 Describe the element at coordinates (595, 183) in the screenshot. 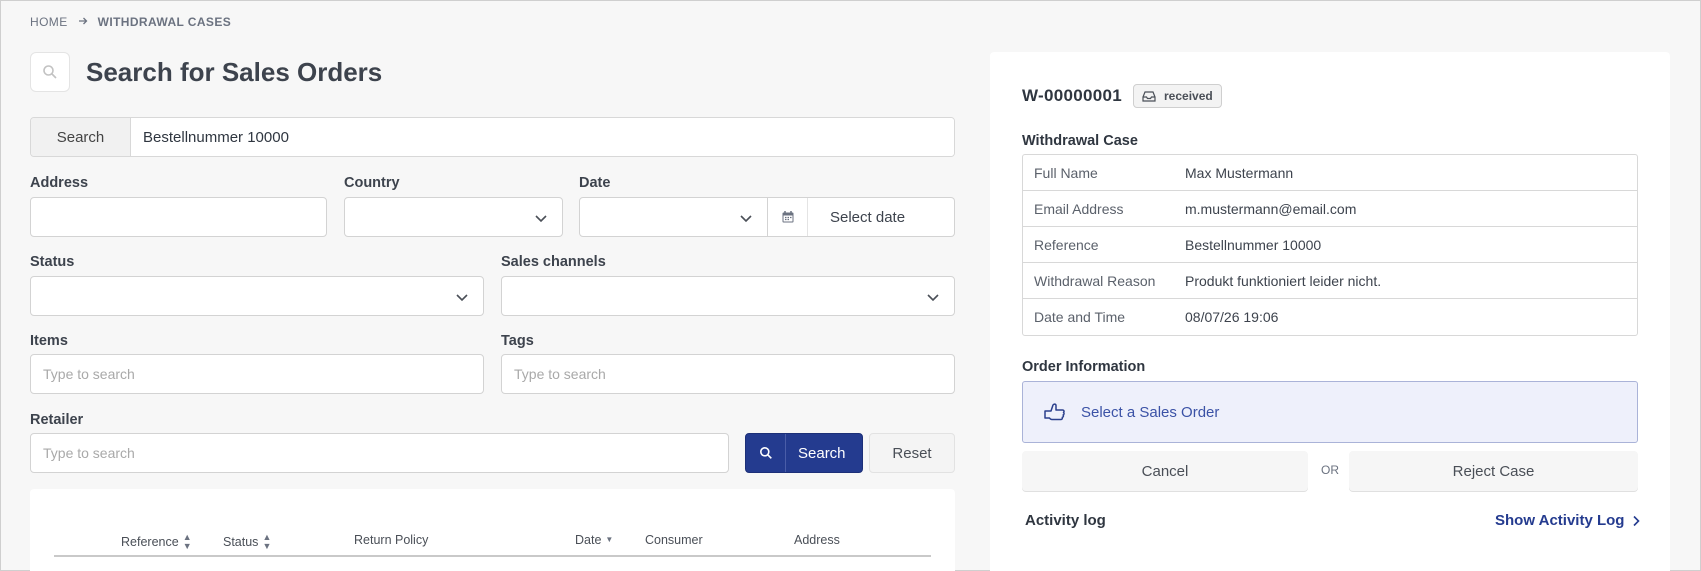

I see `date-label: Date` at that location.